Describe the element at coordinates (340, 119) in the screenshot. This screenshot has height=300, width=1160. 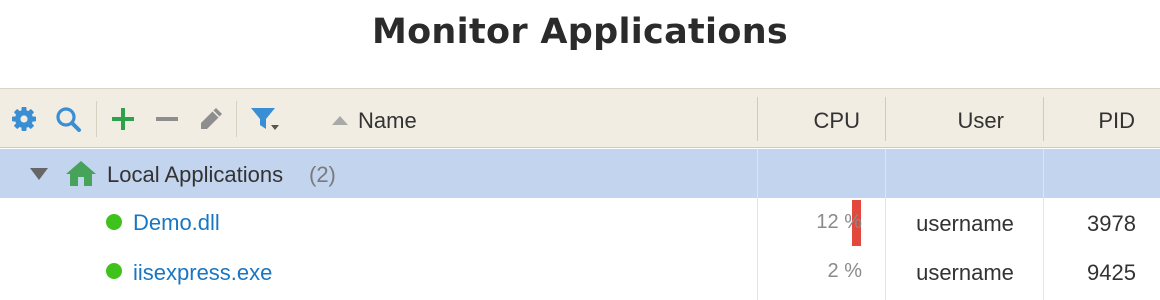
I see `sort-ascending-icon` at that location.